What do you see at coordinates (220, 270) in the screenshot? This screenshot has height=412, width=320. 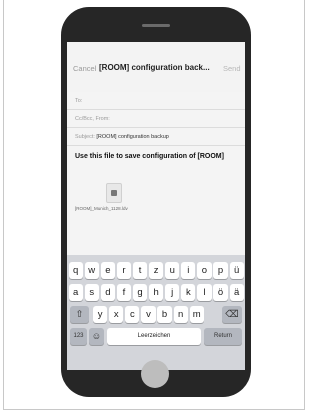 I see `key-p: p` at bounding box center [220, 270].